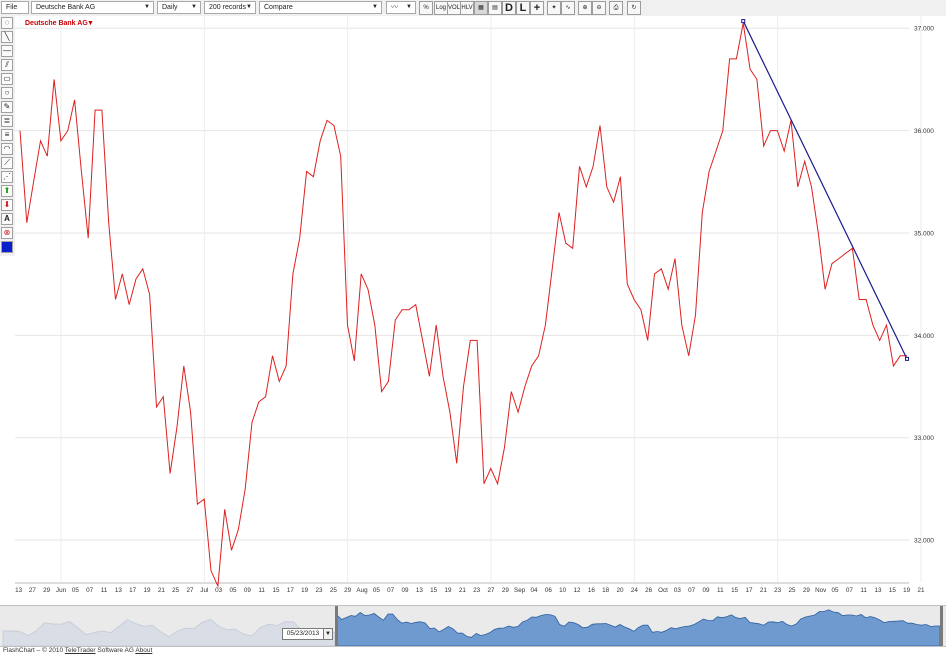 This screenshot has width=946, height=657. I want to click on navigator, so click(473, 626).